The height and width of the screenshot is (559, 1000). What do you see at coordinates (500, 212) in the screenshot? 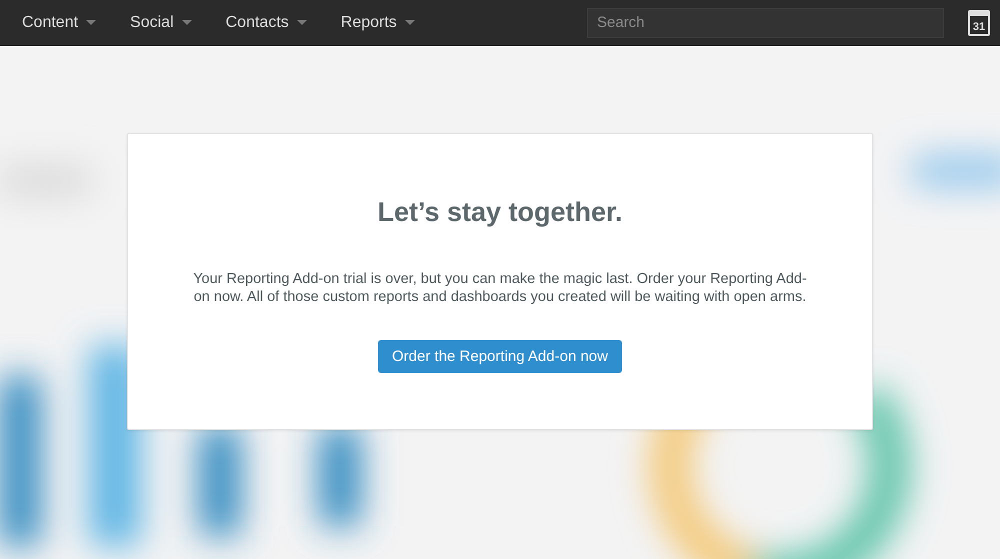
I see `dialog-title: Let’s stay together.` at bounding box center [500, 212].